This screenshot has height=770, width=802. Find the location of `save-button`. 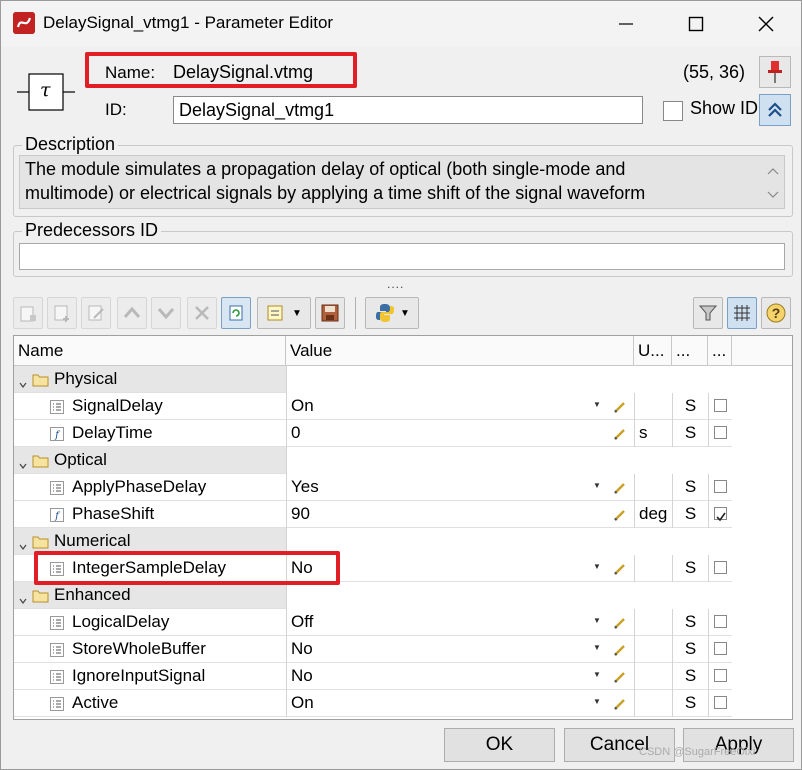

save-button is located at coordinates (330, 313).